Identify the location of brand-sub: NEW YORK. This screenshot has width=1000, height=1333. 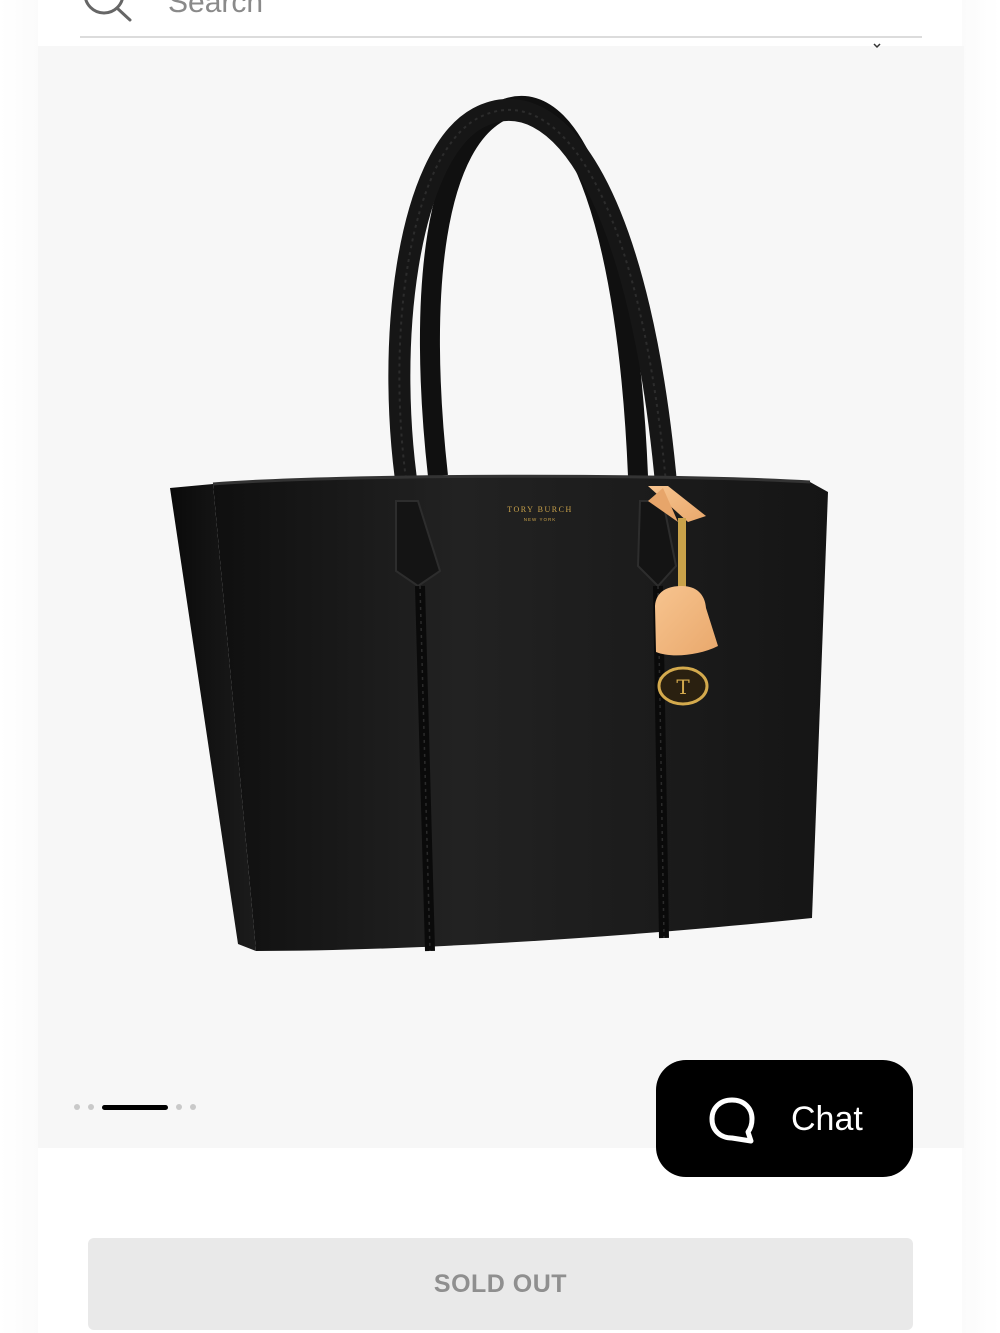
(540, 519).